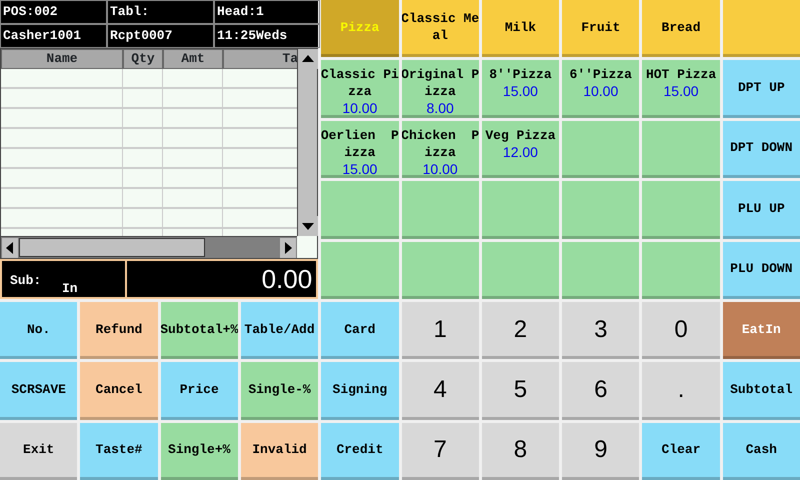 The width and height of the screenshot is (800, 480). Describe the element at coordinates (119, 391) in the screenshot. I see `function-key: Cancel` at that location.